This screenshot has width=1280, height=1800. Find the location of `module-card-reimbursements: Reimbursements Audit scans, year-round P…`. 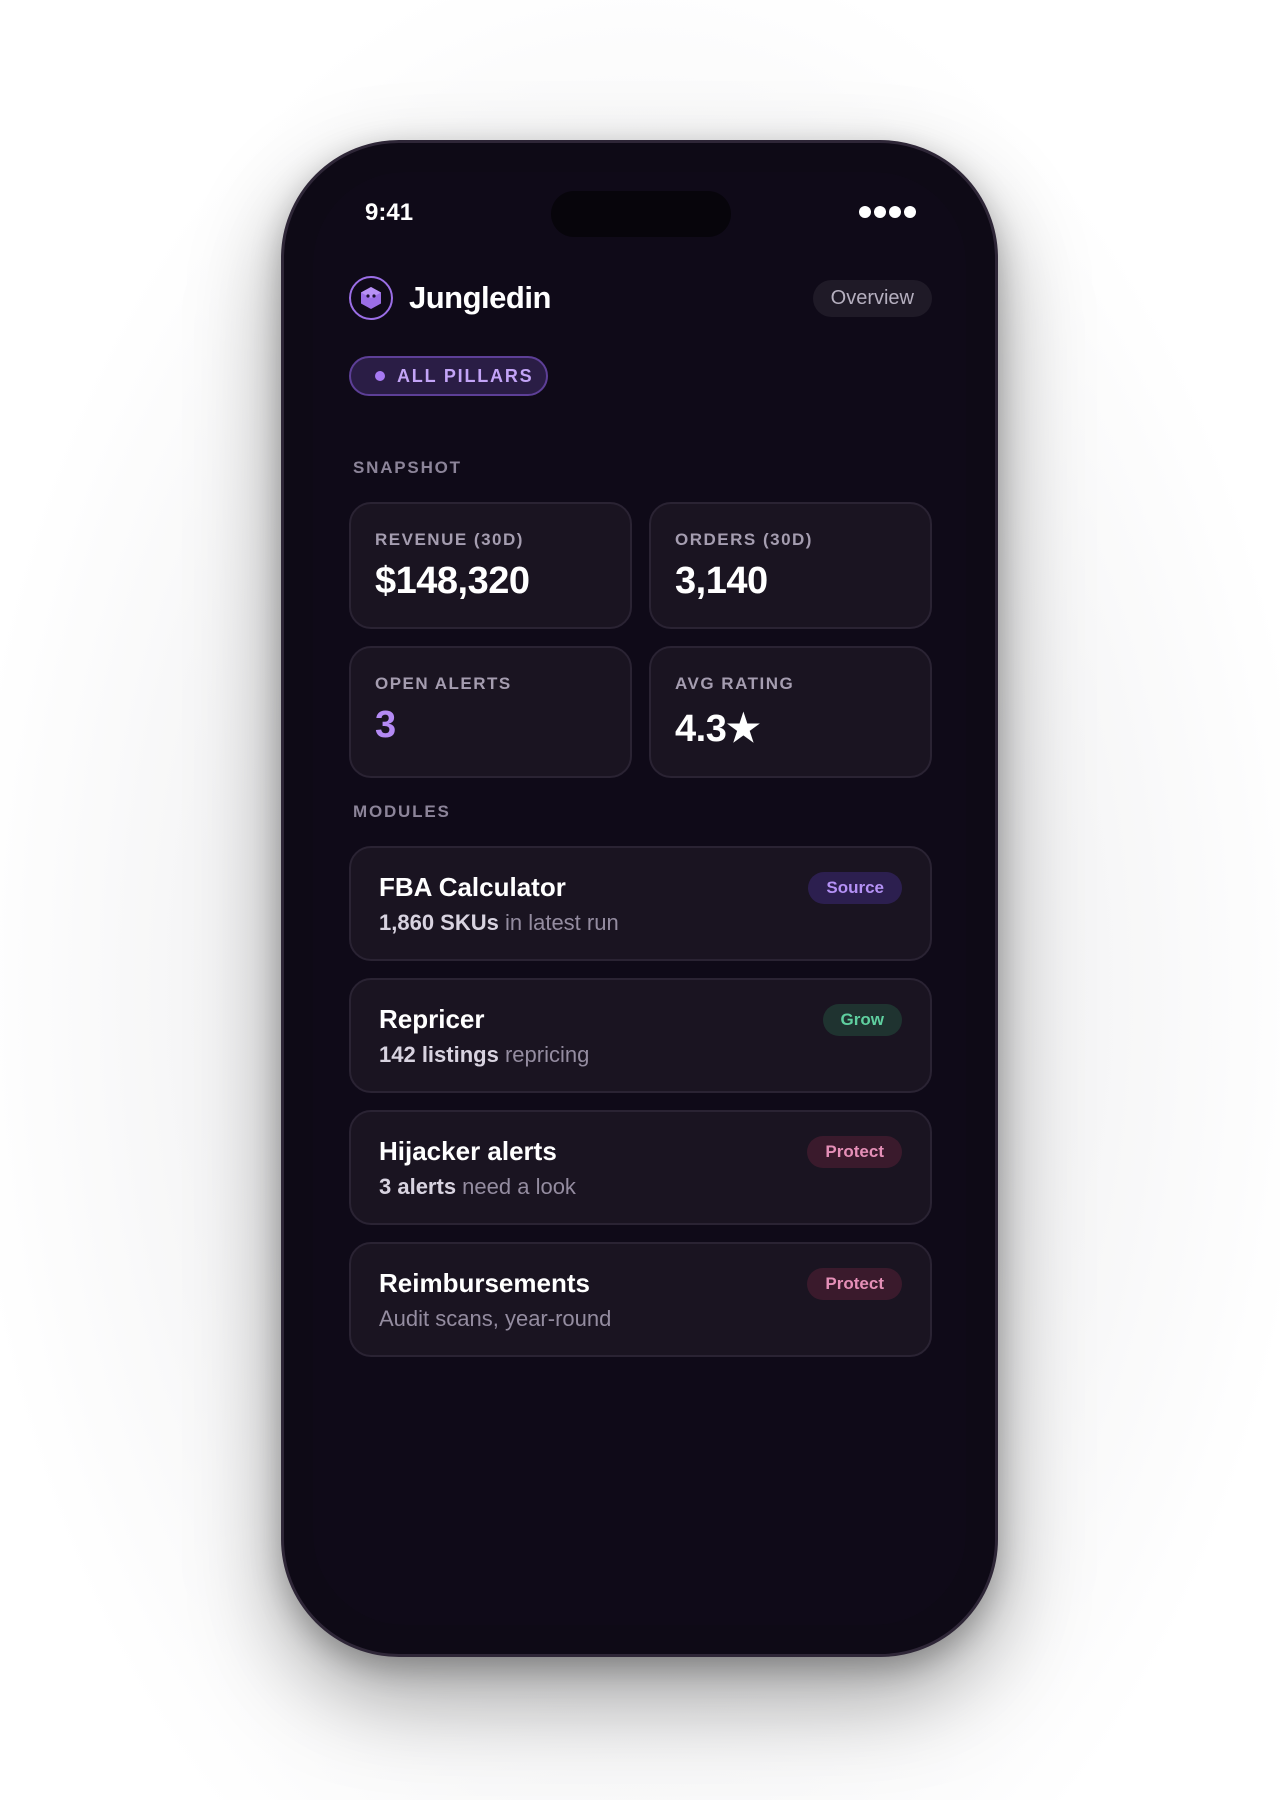

module-card-reimbursements: Reimbursements Audit scans, year-round P… is located at coordinates (640, 1299).